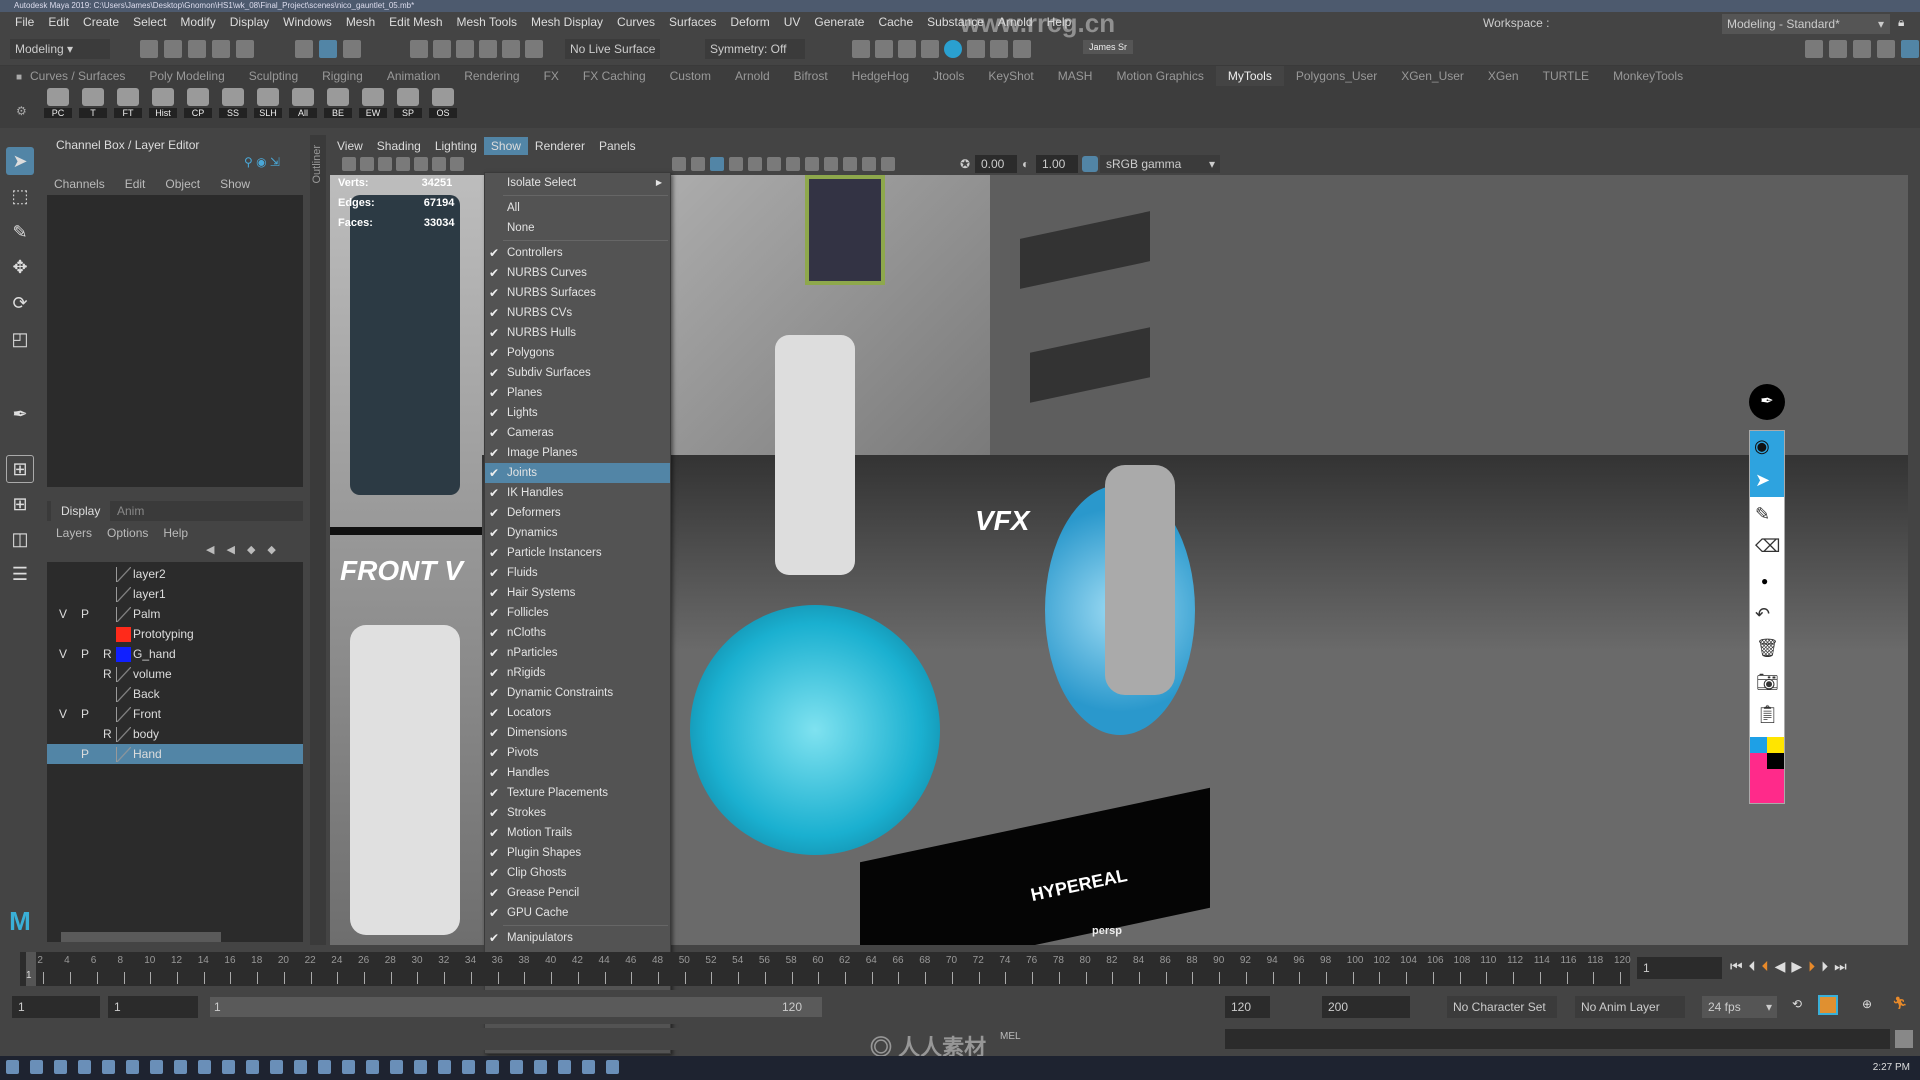 This screenshot has width=1920, height=1080. Describe the element at coordinates (577, 493) in the screenshot. I see `menu-item-ik-handles: ✔ IK Handles` at that location.